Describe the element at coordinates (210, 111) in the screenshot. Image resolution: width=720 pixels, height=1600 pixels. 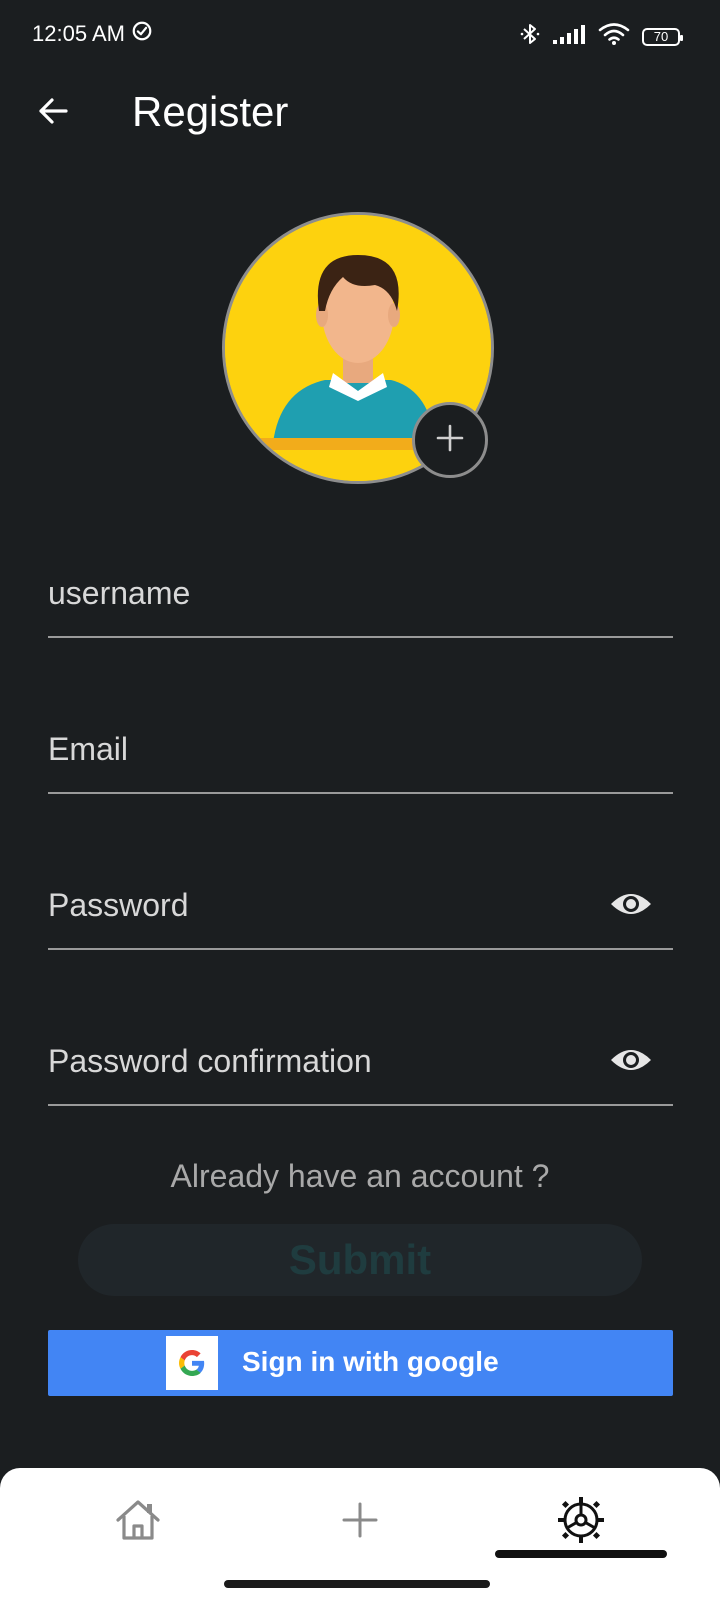
I see `page-title: Register` at that location.